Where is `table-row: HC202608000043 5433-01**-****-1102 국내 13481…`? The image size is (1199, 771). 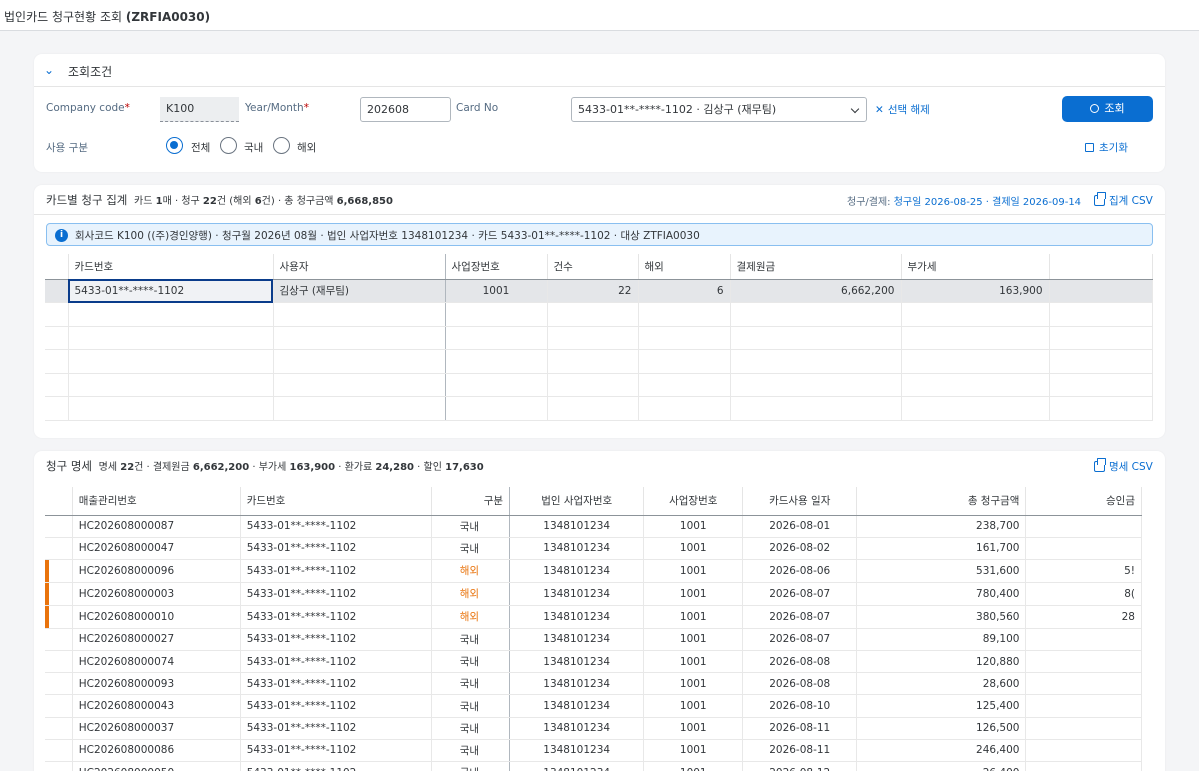 table-row: HC202608000043 5433-01**-****-1102 국내 13481… is located at coordinates (593, 706).